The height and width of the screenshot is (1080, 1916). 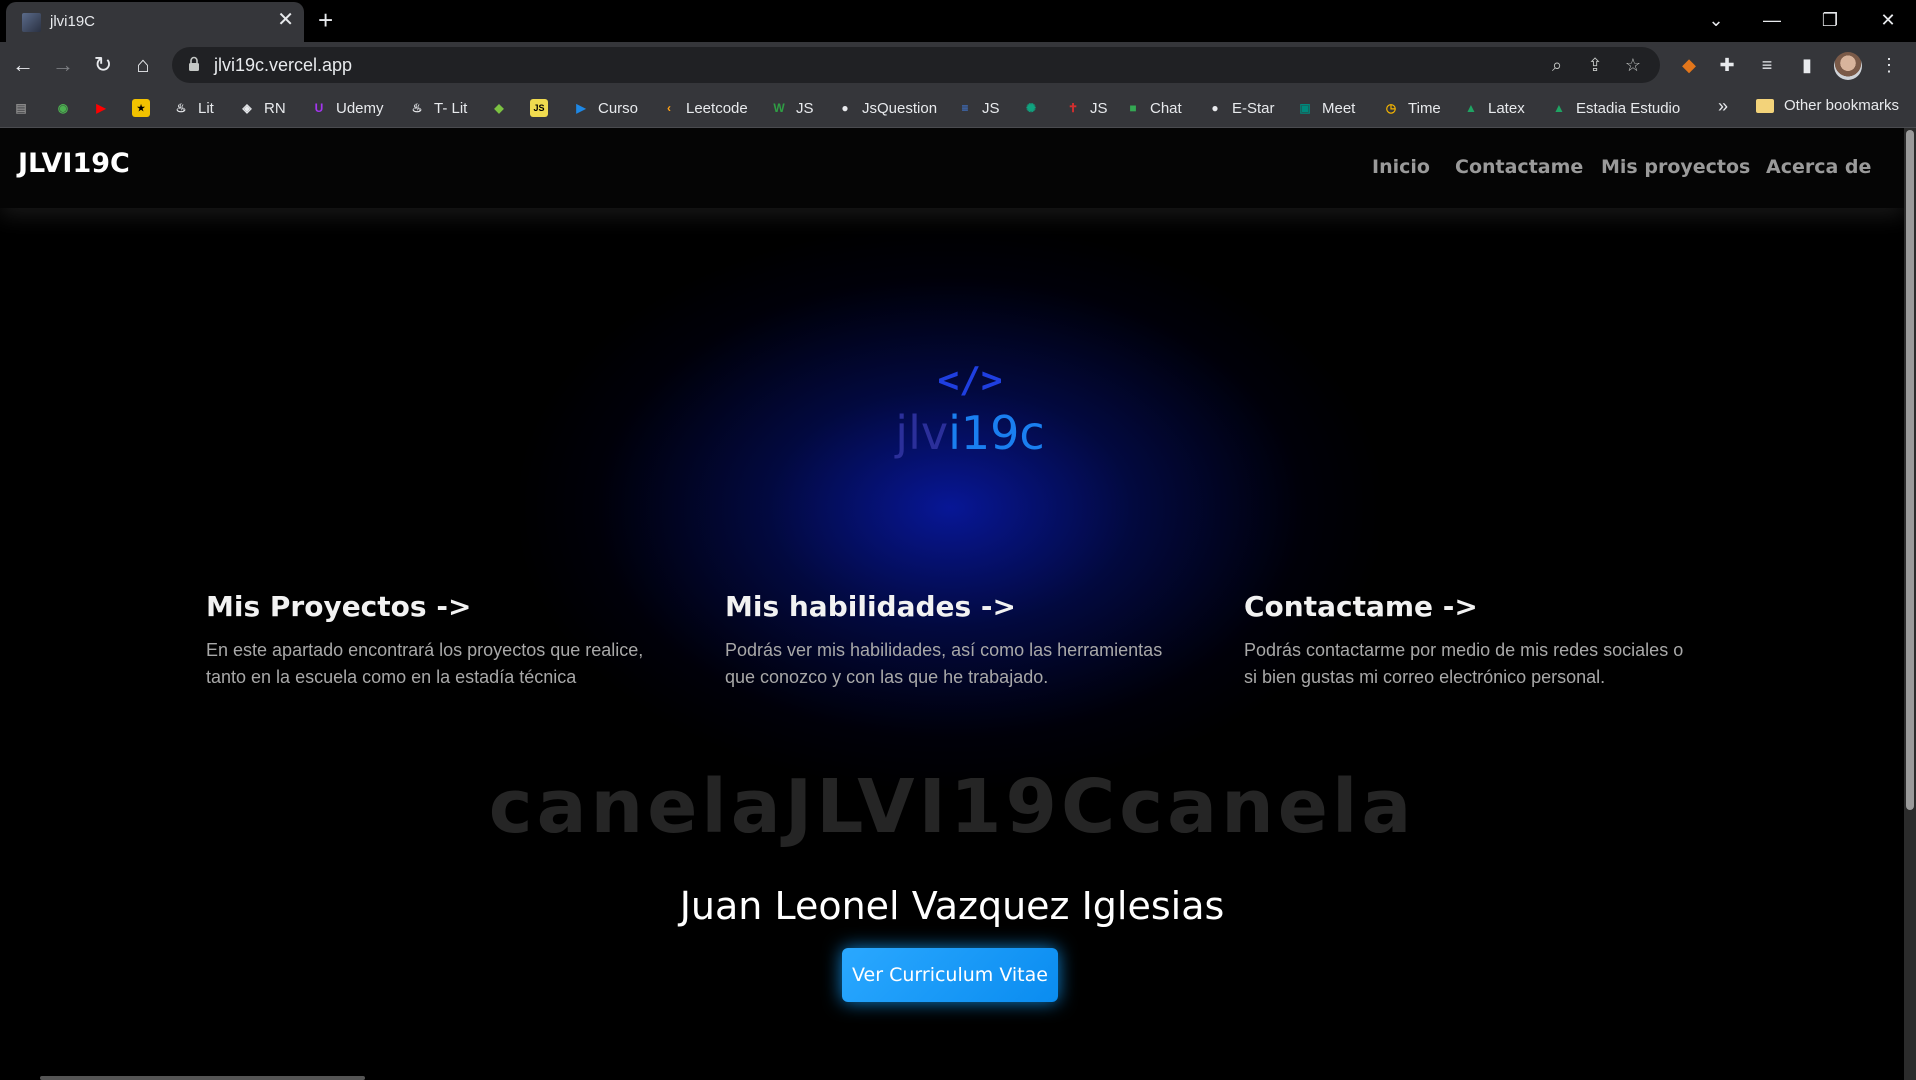 What do you see at coordinates (360, 108) in the screenshot?
I see `bookmark-label: Udemy` at bounding box center [360, 108].